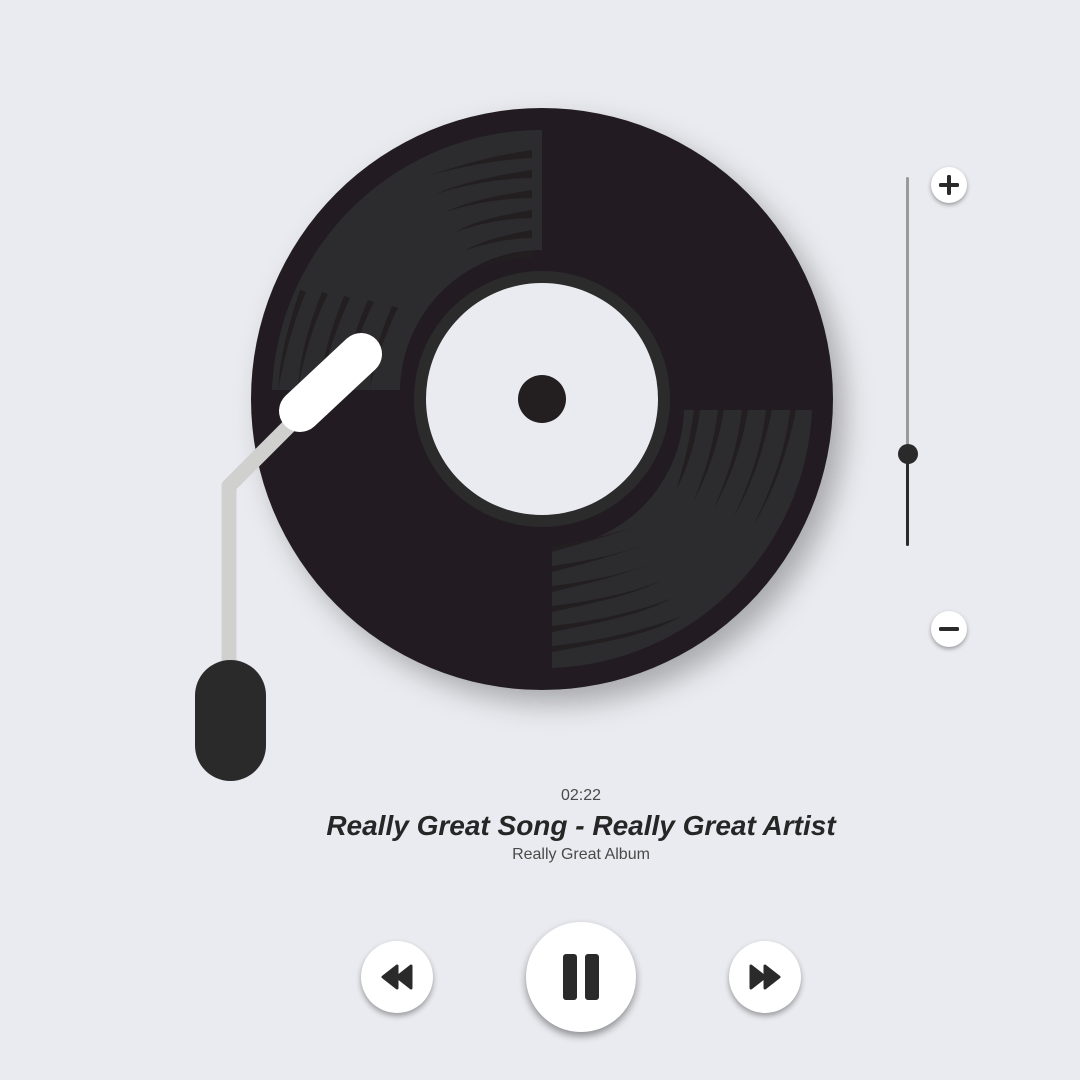  I want to click on volume-down-button, so click(949, 629).